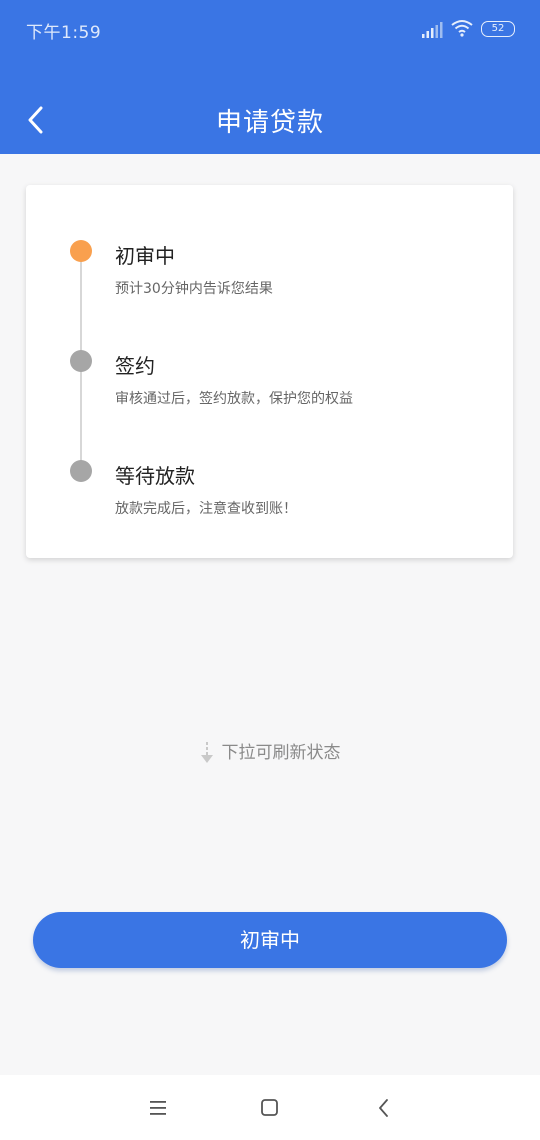 The height and width of the screenshot is (1140, 540). I want to click on pull-to-refresh-hint: 下拉可刷新状态, so click(270, 751).